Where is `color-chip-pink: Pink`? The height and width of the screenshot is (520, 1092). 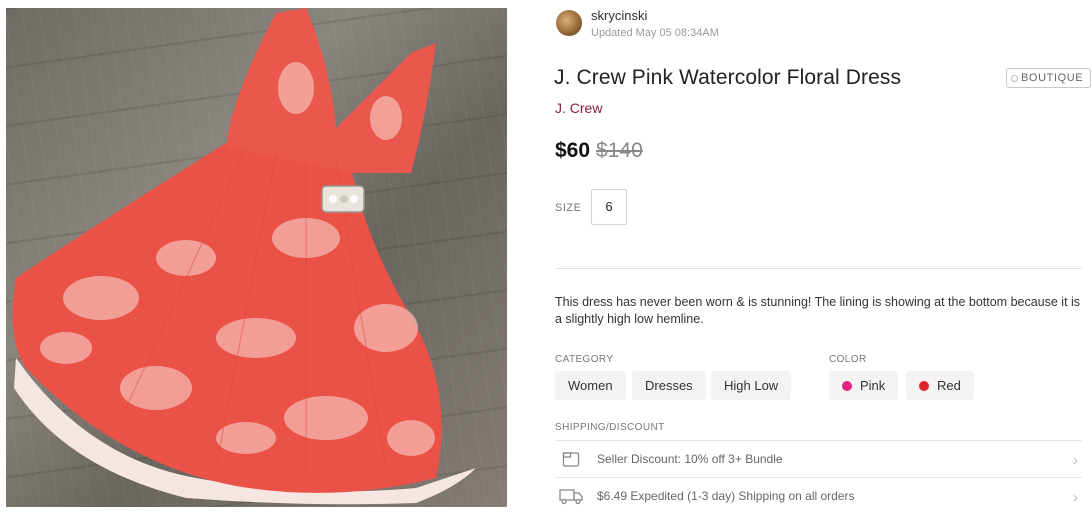
color-chip-pink: Pink is located at coordinates (864, 385).